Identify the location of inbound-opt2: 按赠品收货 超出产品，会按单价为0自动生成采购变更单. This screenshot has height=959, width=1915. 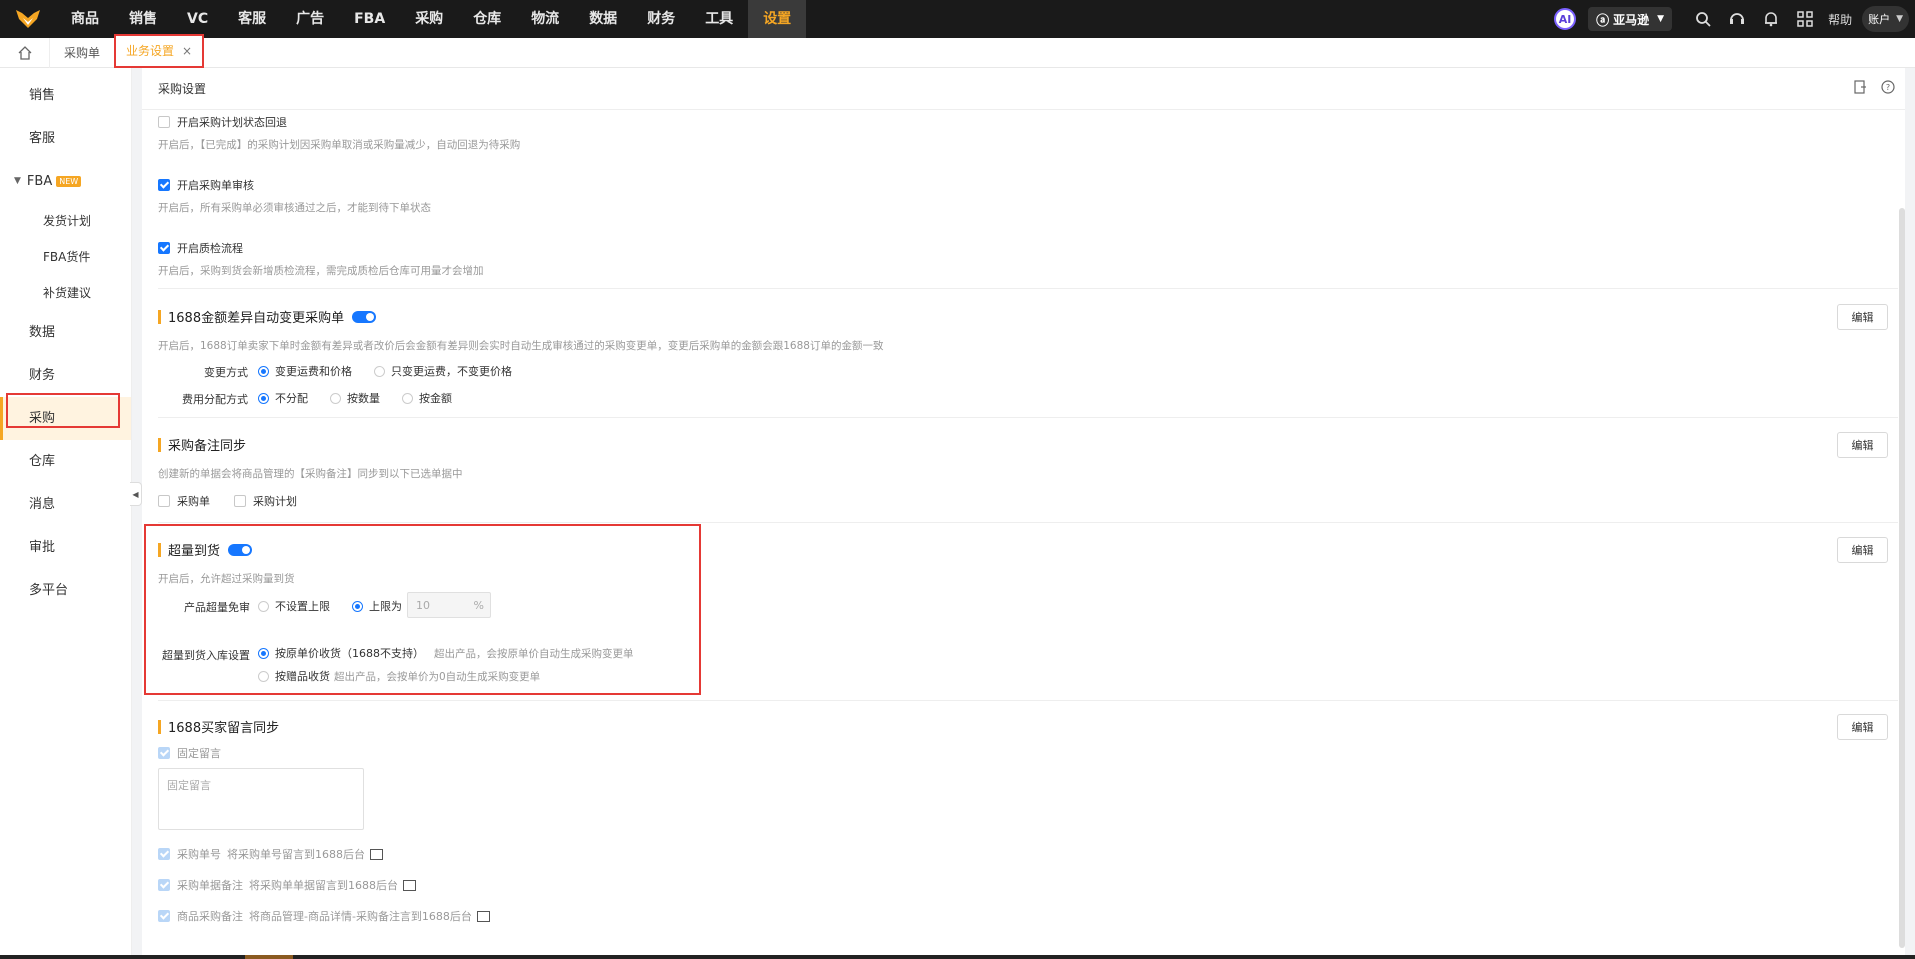
(399, 676).